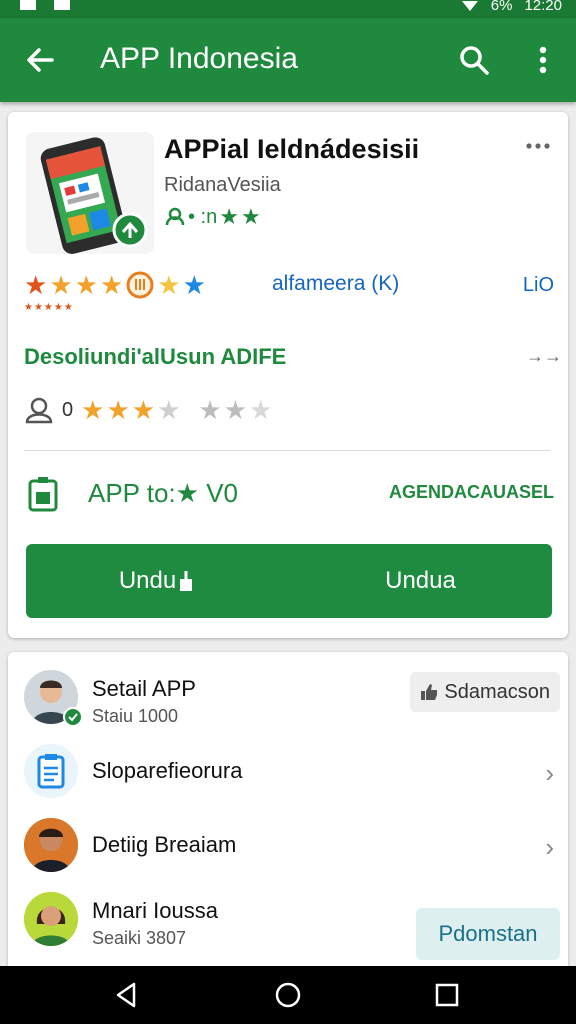 This screenshot has width=576, height=1024. Describe the element at coordinates (538, 146) in the screenshot. I see `more-horiz-icon` at that location.